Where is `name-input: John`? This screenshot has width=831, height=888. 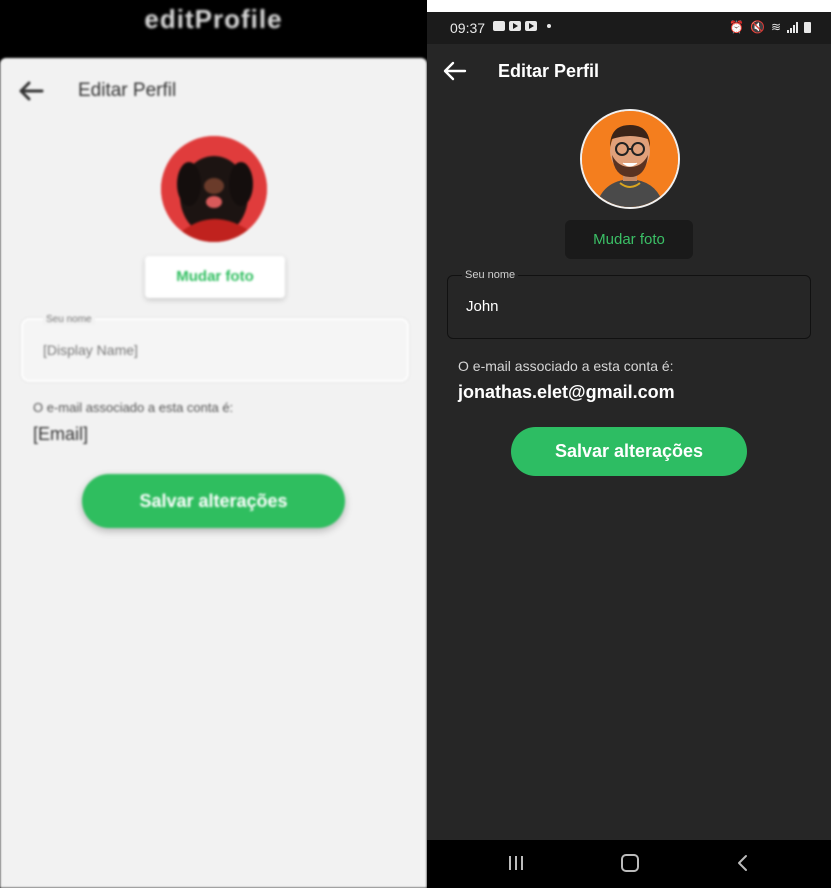 name-input: John is located at coordinates (626, 306).